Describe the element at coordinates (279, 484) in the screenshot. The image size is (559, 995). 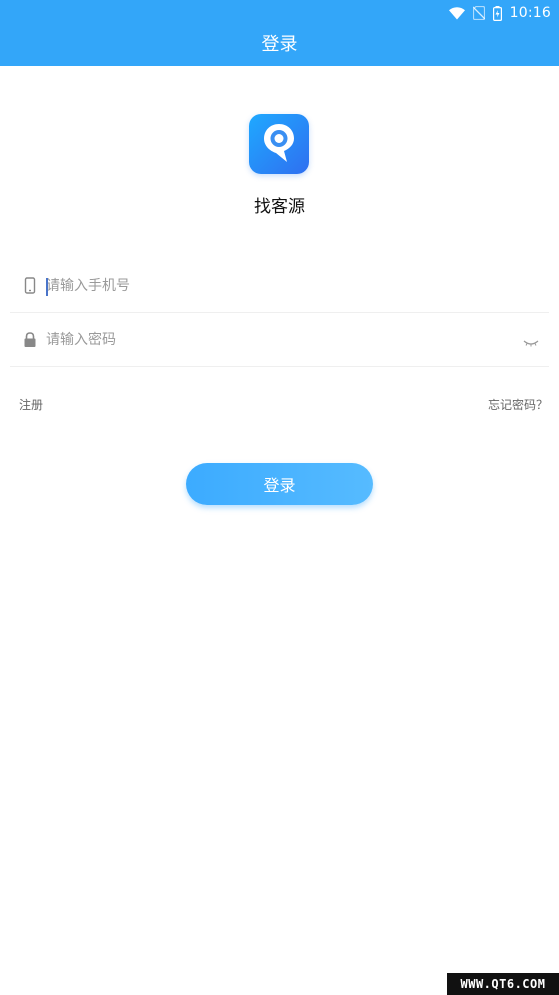
I see `login-button: 登录` at that location.